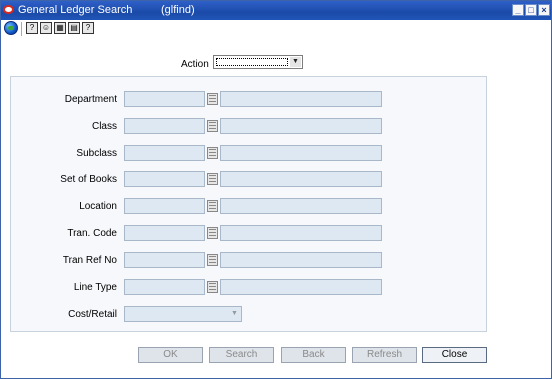 This screenshot has height=379, width=552. I want to click on tran-code-label: Tran. Code, so click(92, 233).